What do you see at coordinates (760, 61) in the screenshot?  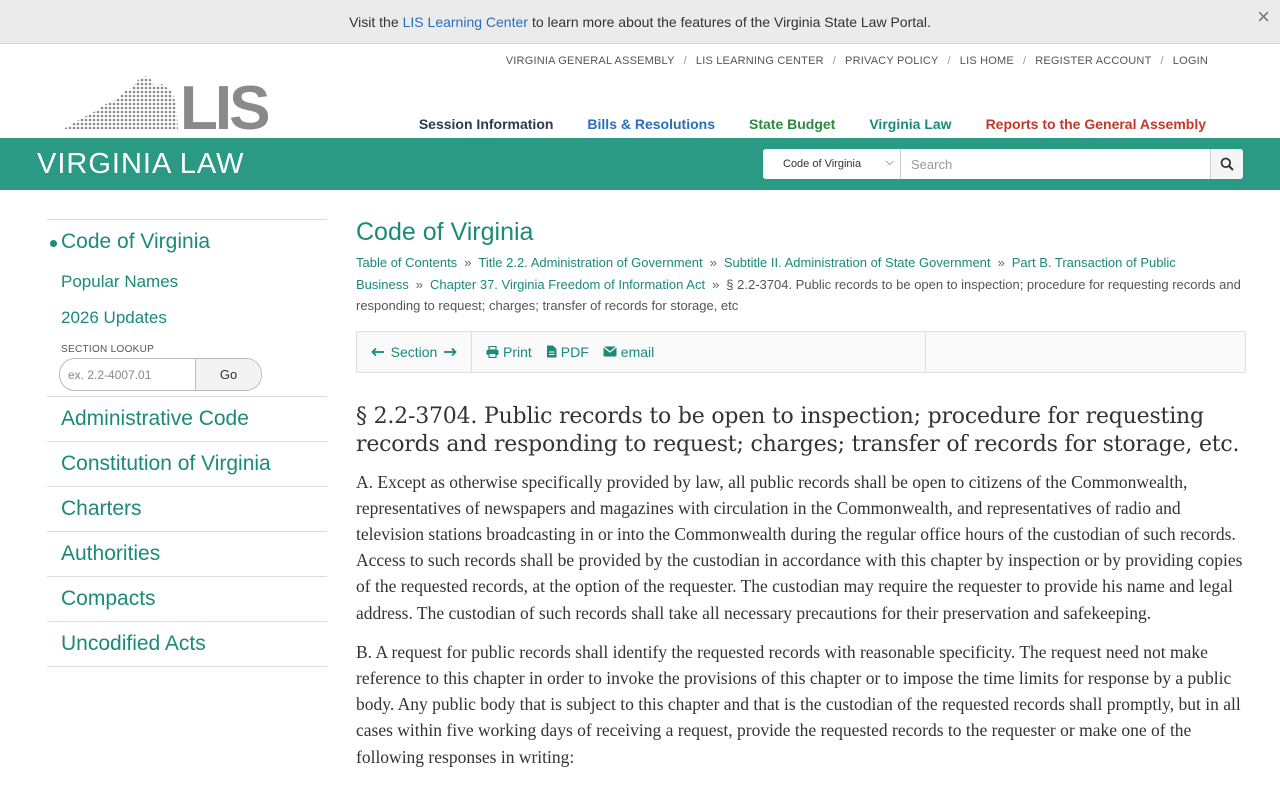 I see `topnav-learning-center: LIS LEARNING CENTER` at bounding box center [760, 61].